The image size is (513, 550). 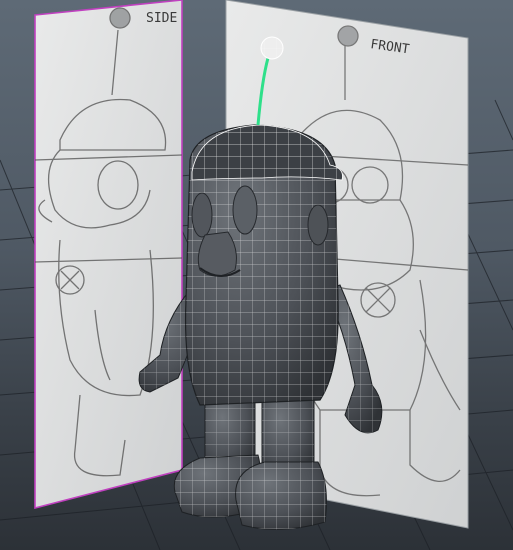 What do you see at coordinates (161, 18) in the screenshot?
I see `side-plane-label: SIDE` at bounding box center [161, 18].